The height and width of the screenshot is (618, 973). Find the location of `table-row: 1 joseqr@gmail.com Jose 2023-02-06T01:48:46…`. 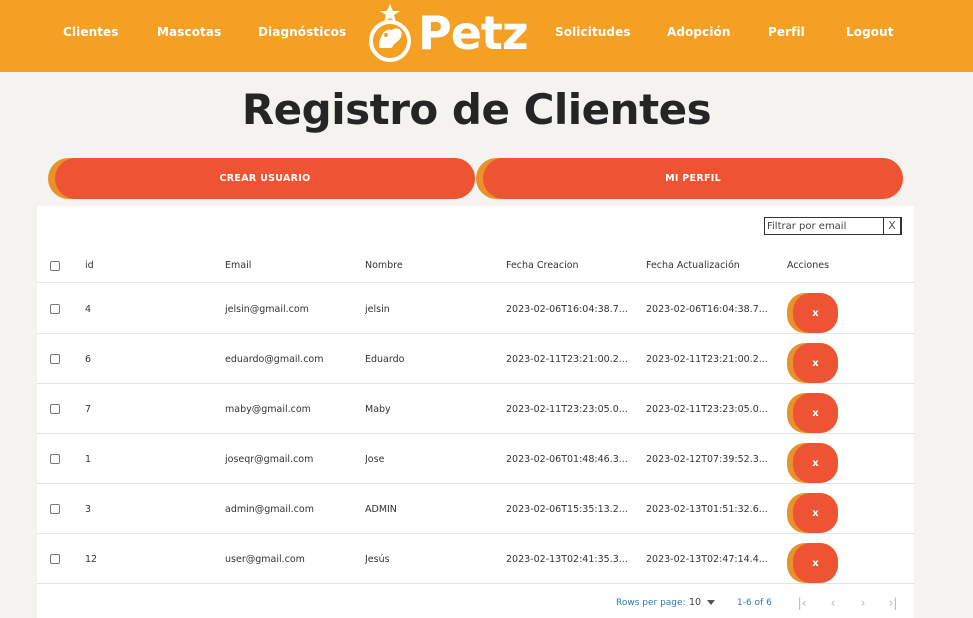

table-row: 1 joseqr@gmail.com Jose 2023-02-06T01:48:46… is located at coordinates (475, 459).